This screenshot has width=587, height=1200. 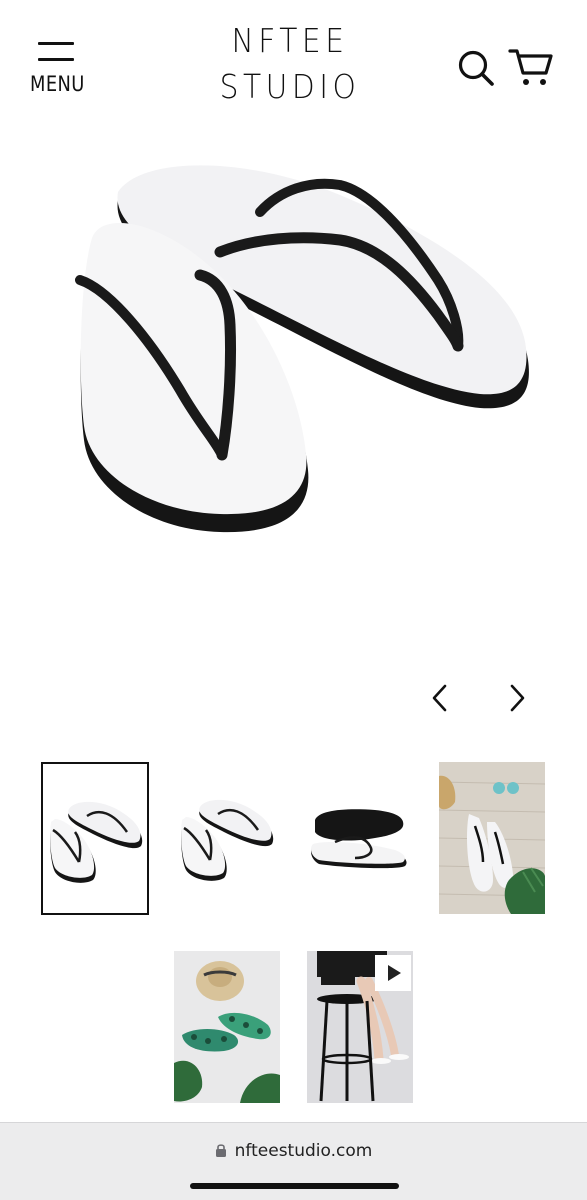 I want to click on home-indicator, so click(x=294, y=1186).